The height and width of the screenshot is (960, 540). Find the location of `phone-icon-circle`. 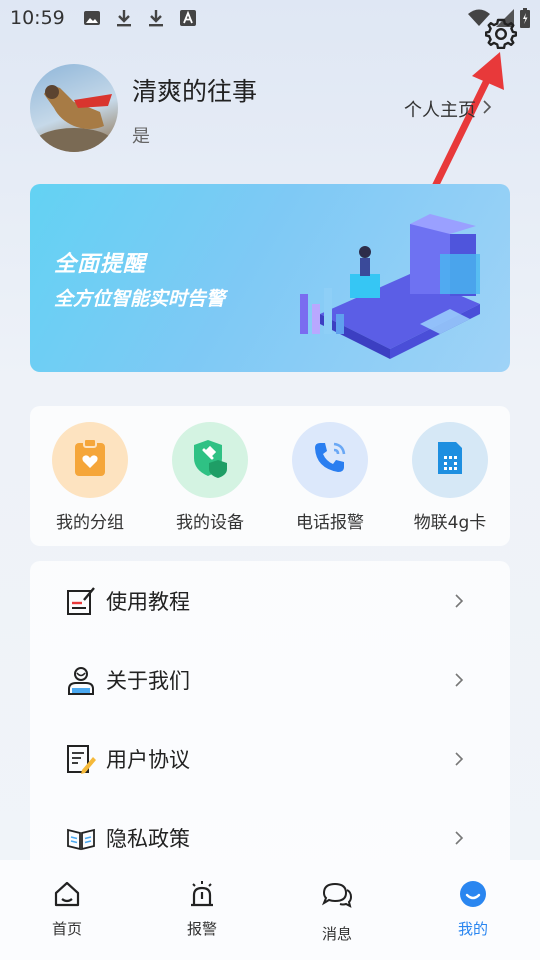

phone-icon-circle is located at coordinates (330, 460).